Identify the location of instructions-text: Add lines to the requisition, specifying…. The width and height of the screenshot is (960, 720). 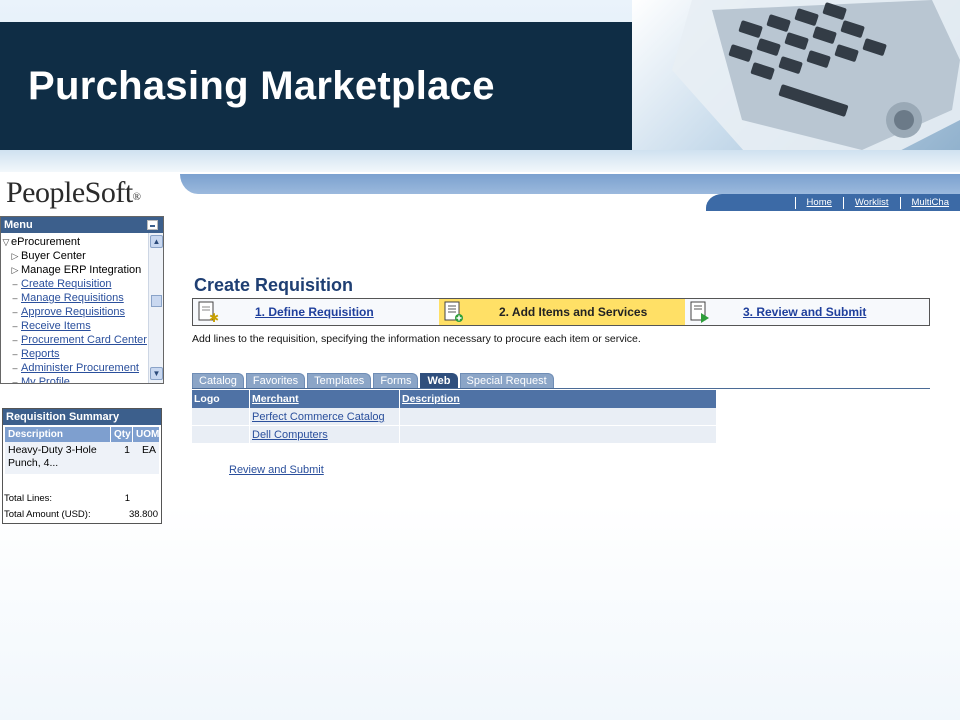
(416, 339).